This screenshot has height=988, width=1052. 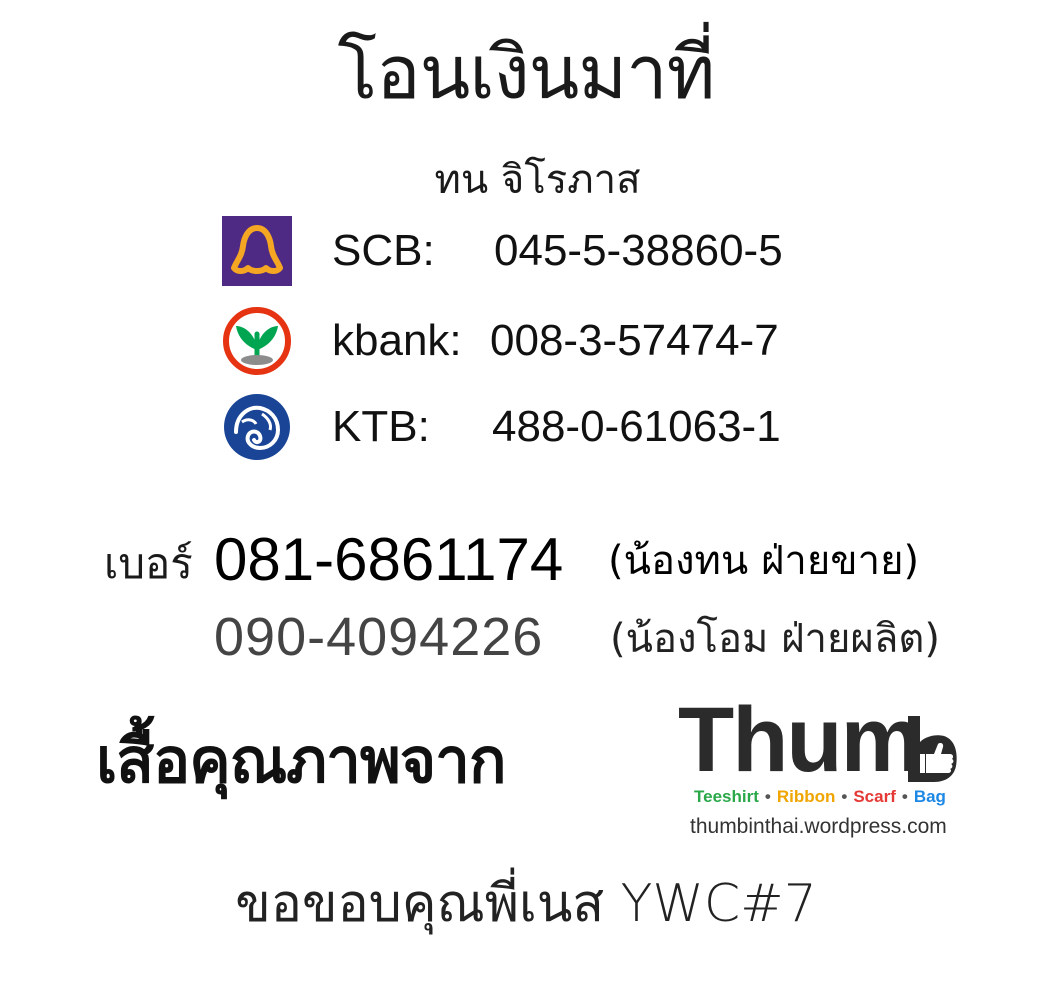 What do you see at coordinates (638, 250) in the screenshot?
I see `account-number: 045-5-38860-5` at bounding box center [638, 250].